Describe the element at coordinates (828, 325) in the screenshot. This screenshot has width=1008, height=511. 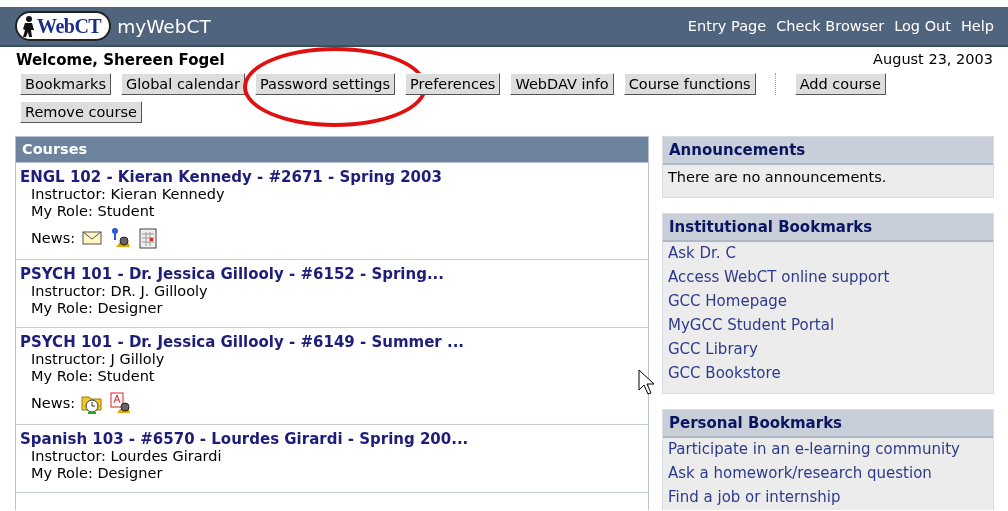
I see `bookmark-link: MyGCC Student Portal` at that location.